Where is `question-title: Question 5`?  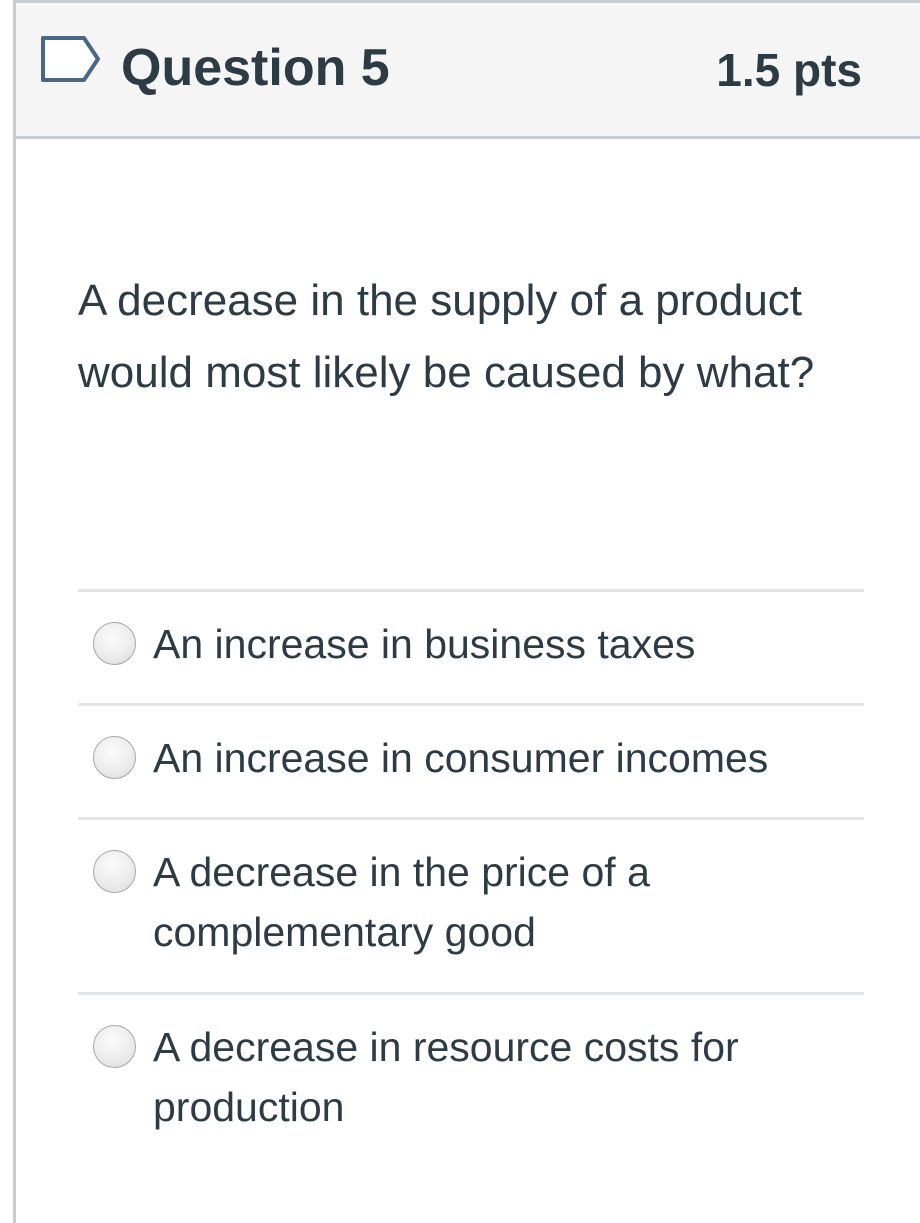
question-title: Question 5 is located at coordinates (255, 68).